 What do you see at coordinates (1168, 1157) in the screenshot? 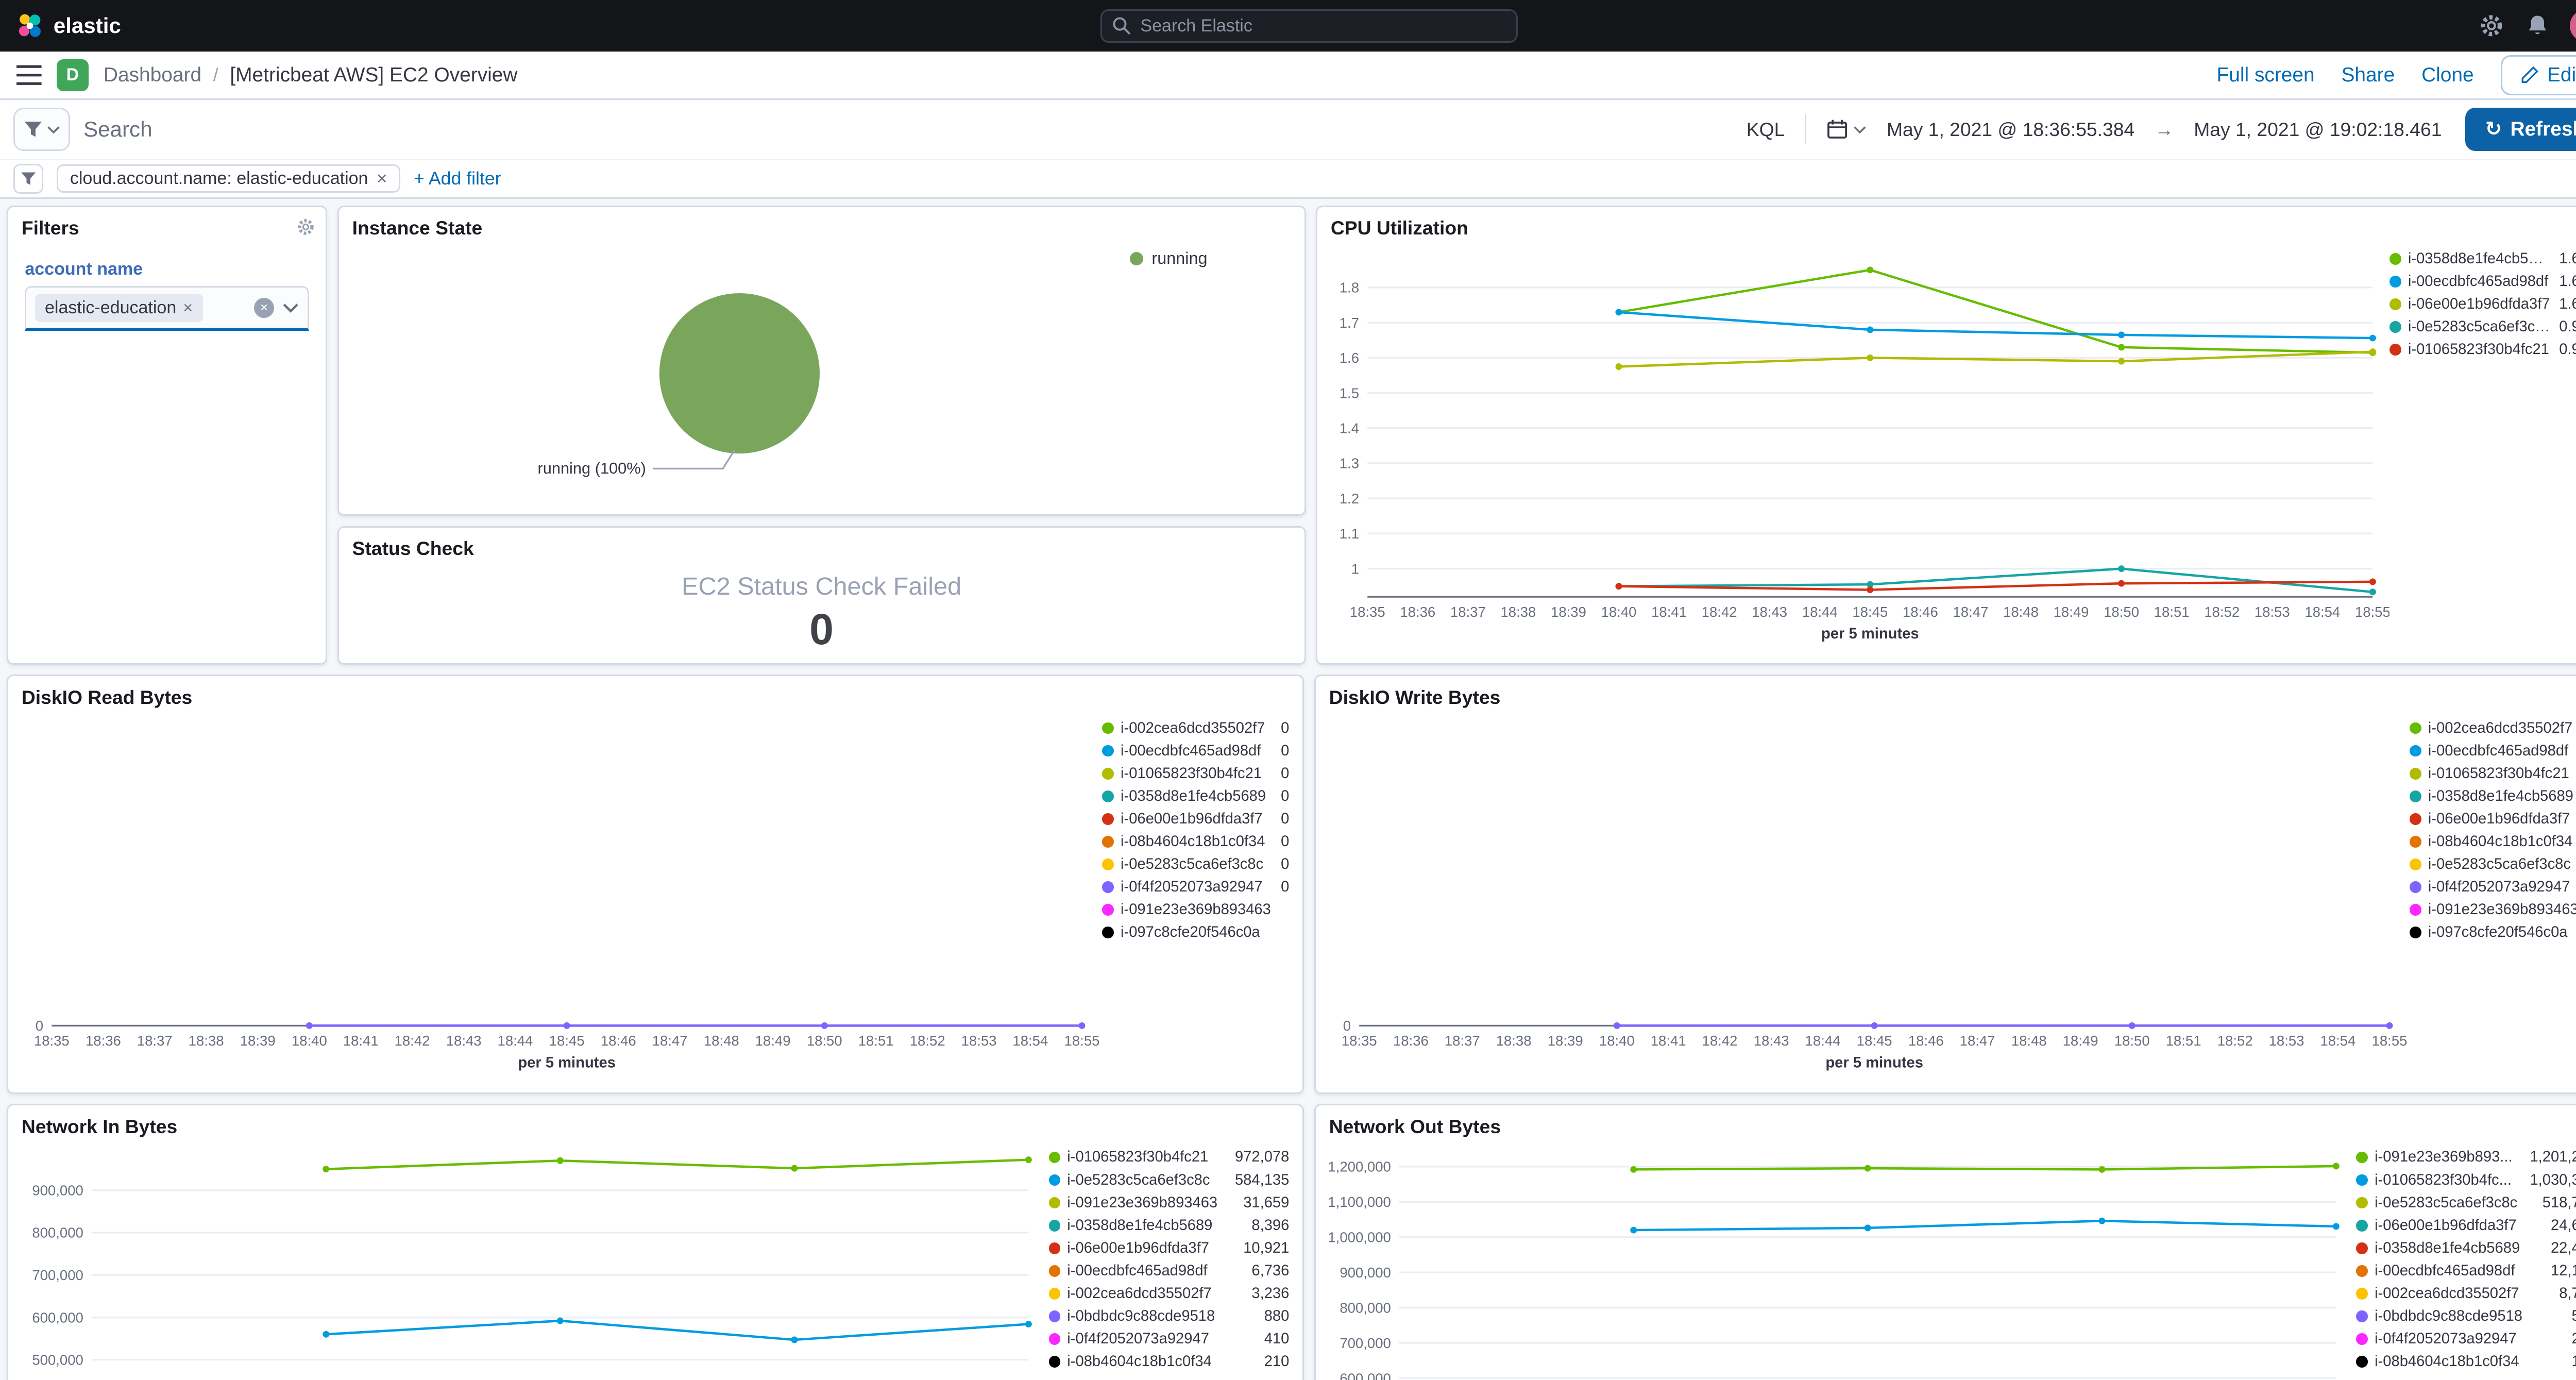
I see `legend-item: i-01065823f30b4fc21 972,078` at bounding box center [1168, 1157].